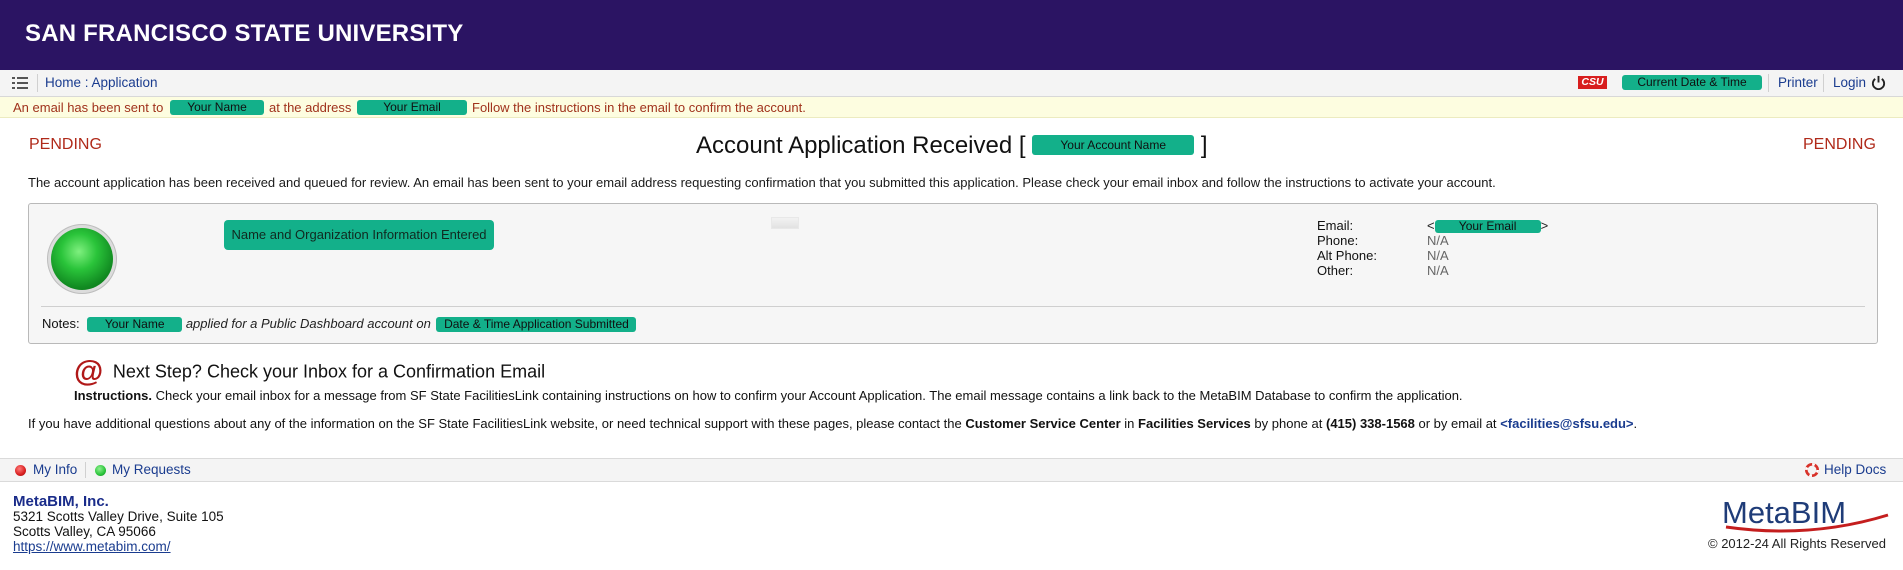  What do you see at coordinates (1839, 144) in the screenshot?
I see `status-pending-right: PENDING` at bounding box center [1839, 144].